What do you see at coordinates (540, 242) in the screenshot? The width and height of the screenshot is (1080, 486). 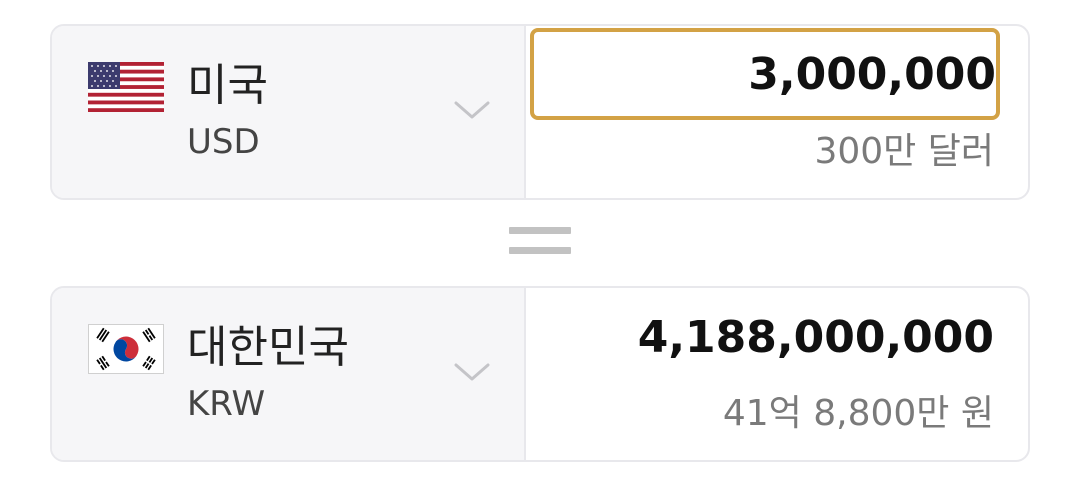 I see `equals-icon` at bounding box center [540, 242].